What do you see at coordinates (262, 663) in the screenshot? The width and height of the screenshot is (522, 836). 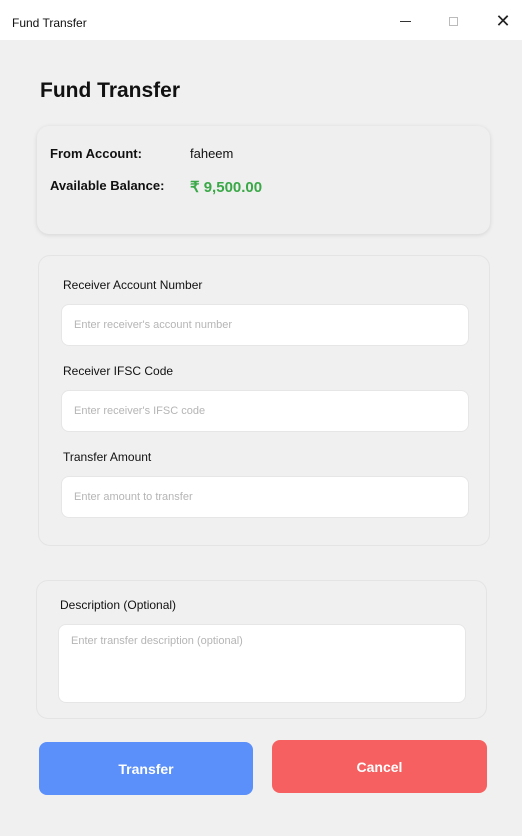 I see `description-textarea: Enter transfer description (optional)` at bounding box center [262, 663].